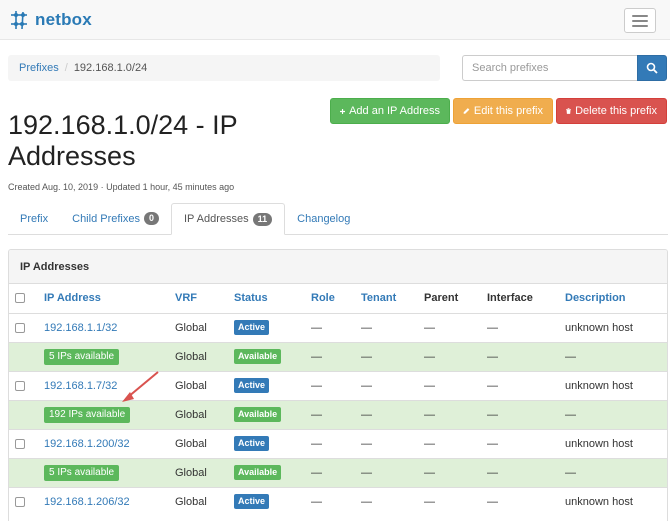 The width and height of the screenshot is (670, 521). I want to click on tab-label: Child Prefixes, so click(106, 218).